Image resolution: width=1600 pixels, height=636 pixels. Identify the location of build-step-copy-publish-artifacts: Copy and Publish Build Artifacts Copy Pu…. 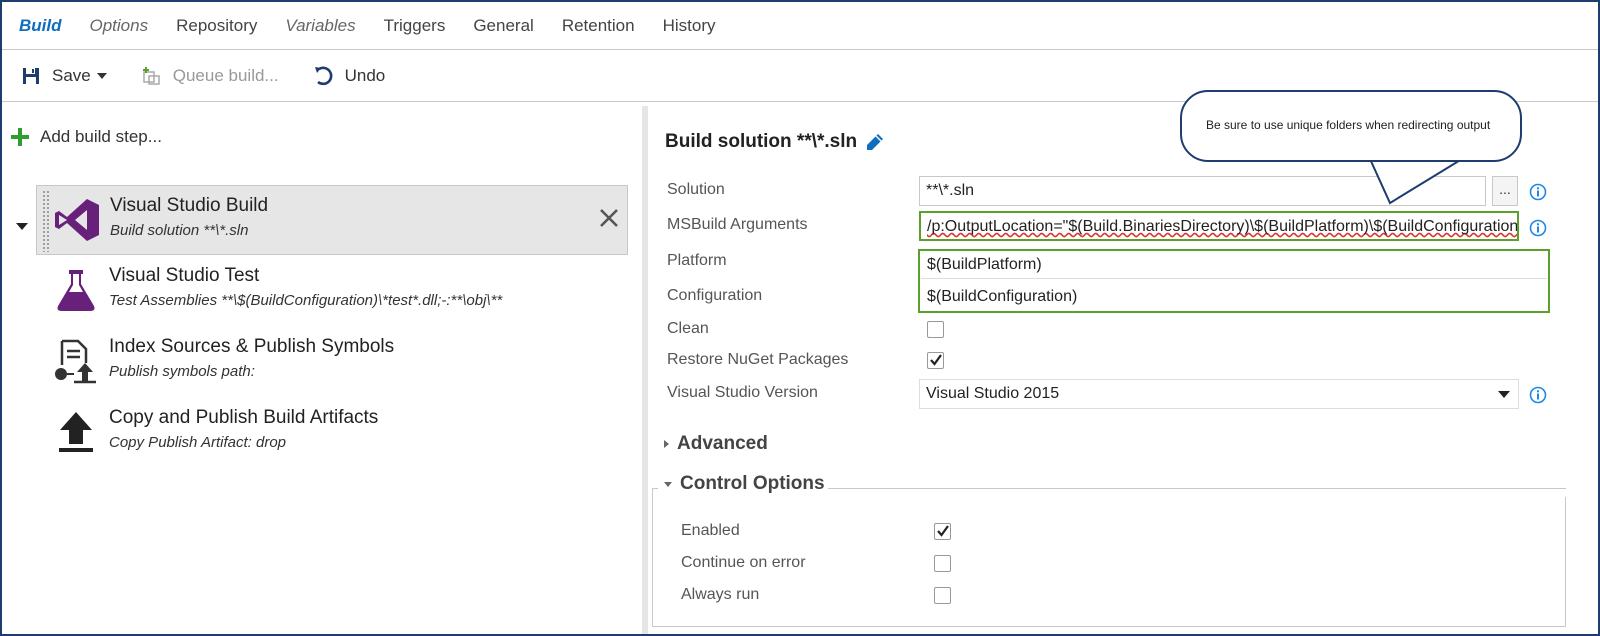
(332, 433).